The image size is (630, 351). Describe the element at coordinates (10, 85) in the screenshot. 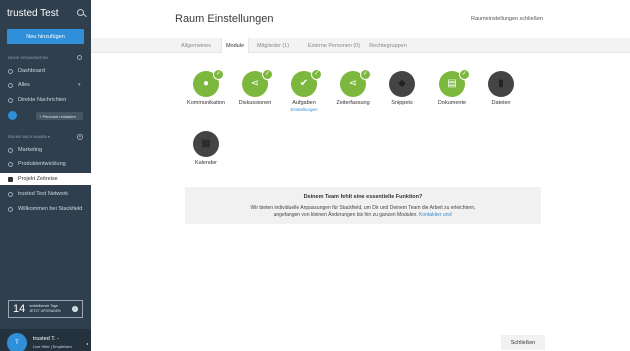

I see `feed-icon` at that location.